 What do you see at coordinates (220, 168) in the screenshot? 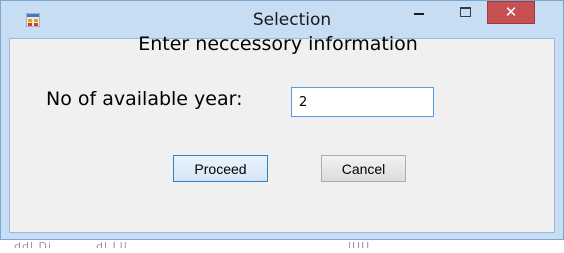
I see `proceed-button: Proceed` at bounding box center [220, 168].